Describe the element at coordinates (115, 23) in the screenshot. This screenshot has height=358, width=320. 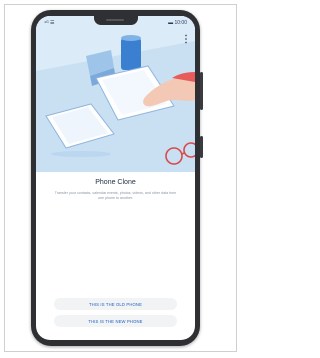
I see `status-bar: ⁴ᴳ ☰ ▬ 10:00` at that location.